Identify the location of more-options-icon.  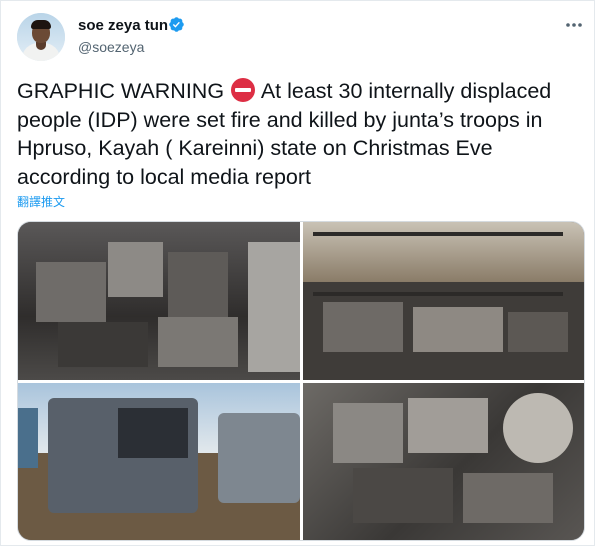
(574, 25).